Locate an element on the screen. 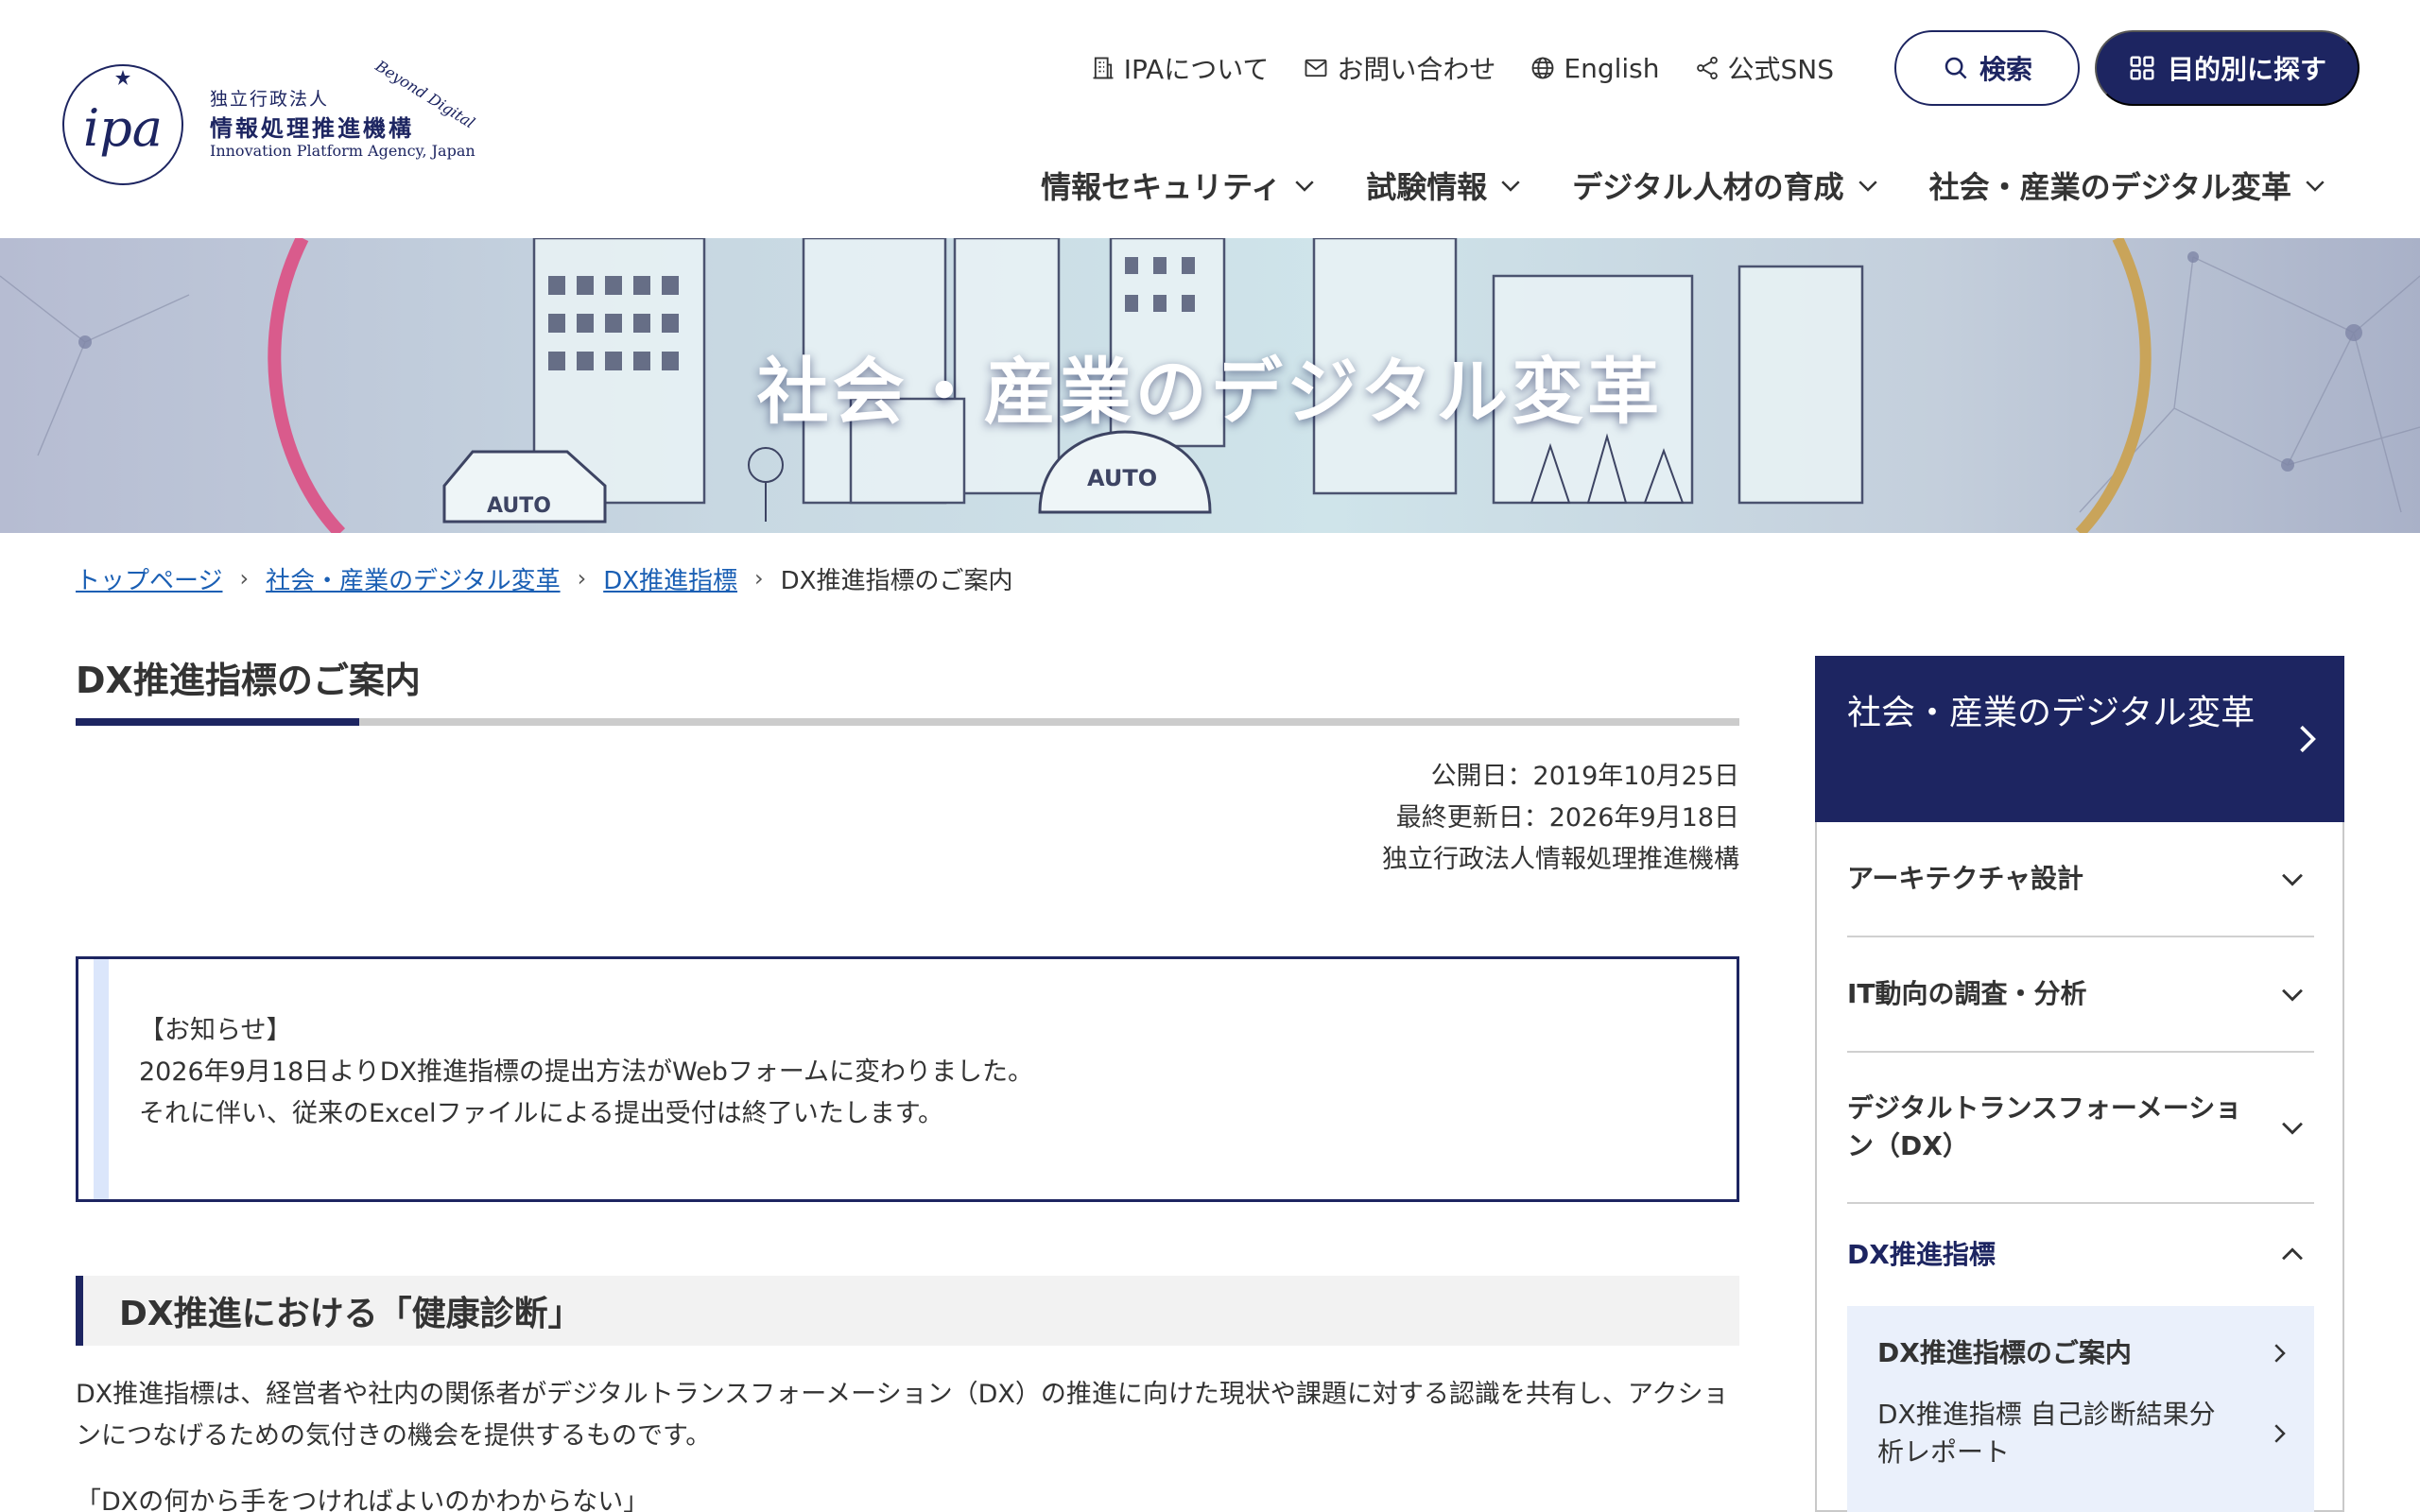 This screenshot has width=2420, height=1512. main-nav-label: 試験情報 is located at coordinates (1427, 187).